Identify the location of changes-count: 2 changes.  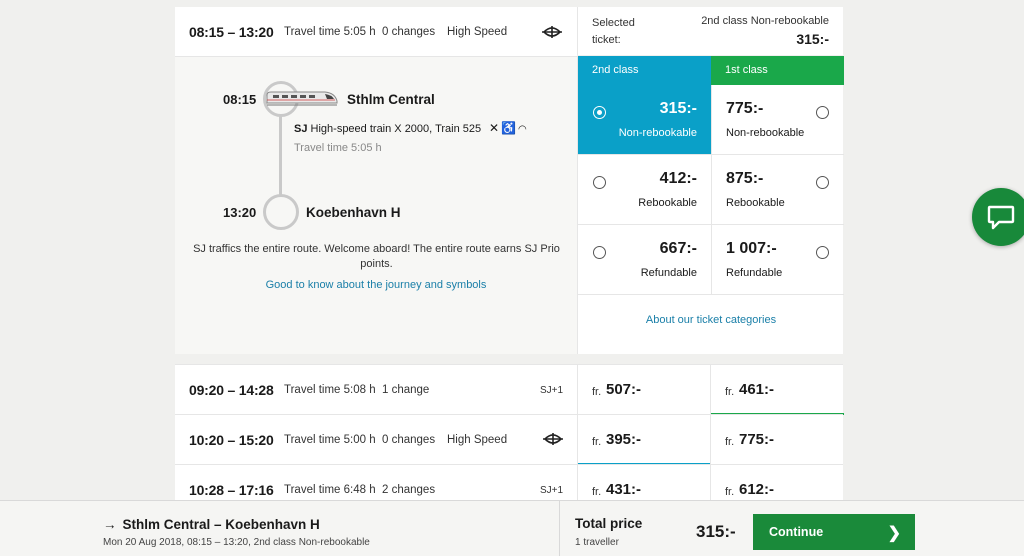
(409, 490).